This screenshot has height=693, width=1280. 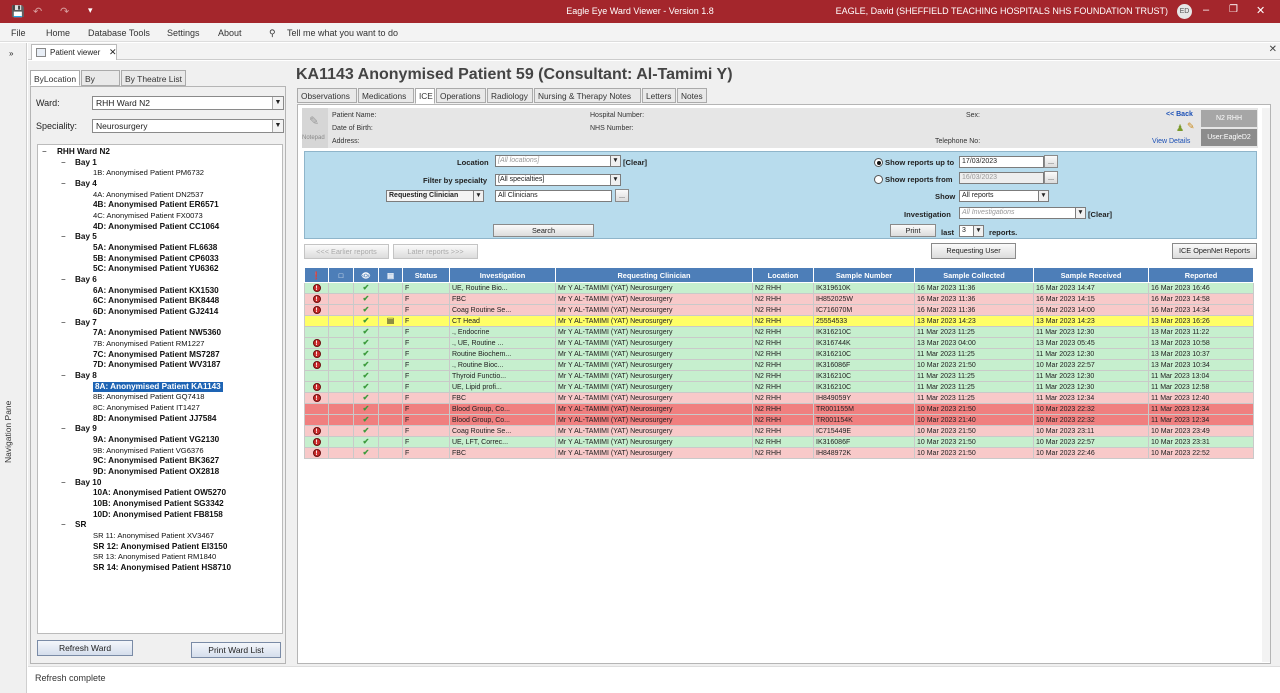 I want to click on close-tab-icon: ✕, so click(x=113, y=52).